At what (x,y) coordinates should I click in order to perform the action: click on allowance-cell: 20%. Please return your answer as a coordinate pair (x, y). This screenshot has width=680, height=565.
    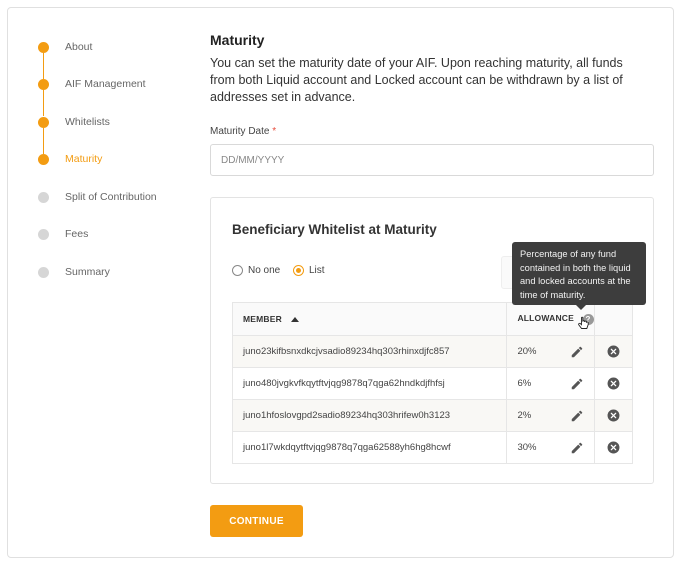
    Looking at the image, I should click on (551, 351).